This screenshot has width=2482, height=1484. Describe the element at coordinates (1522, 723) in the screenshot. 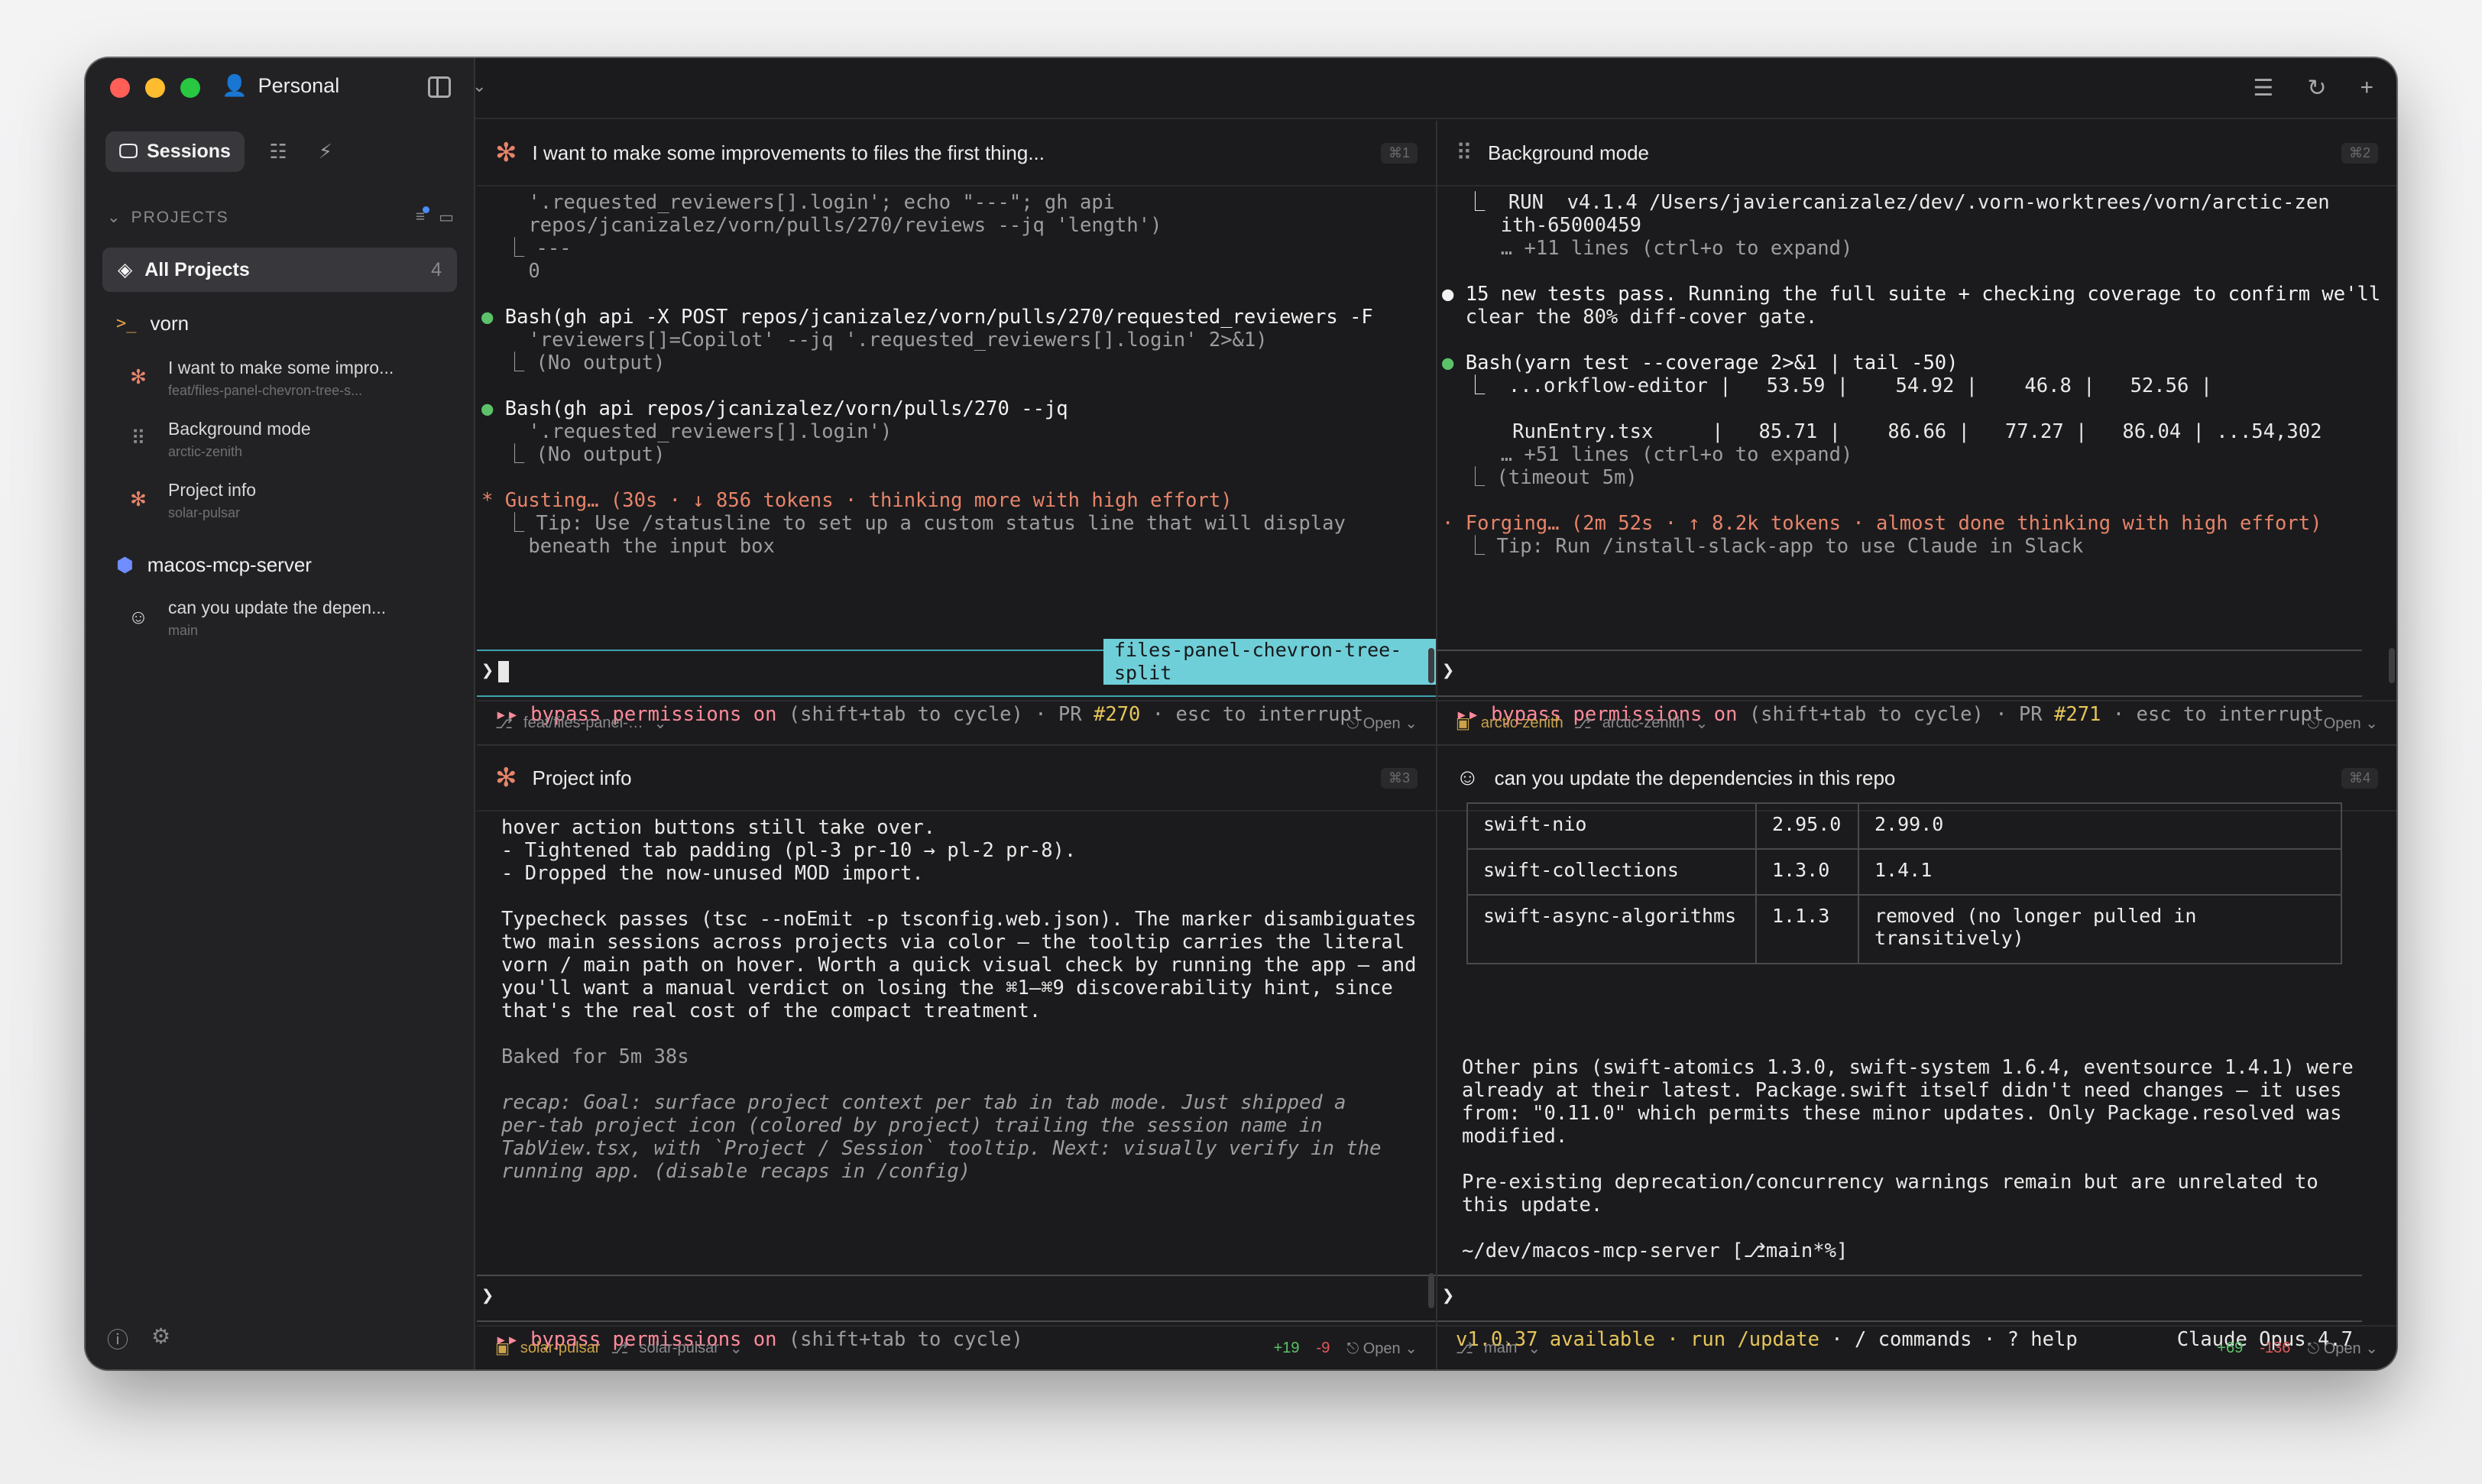

I see `worktree-name: arctic-zenith` at that location.